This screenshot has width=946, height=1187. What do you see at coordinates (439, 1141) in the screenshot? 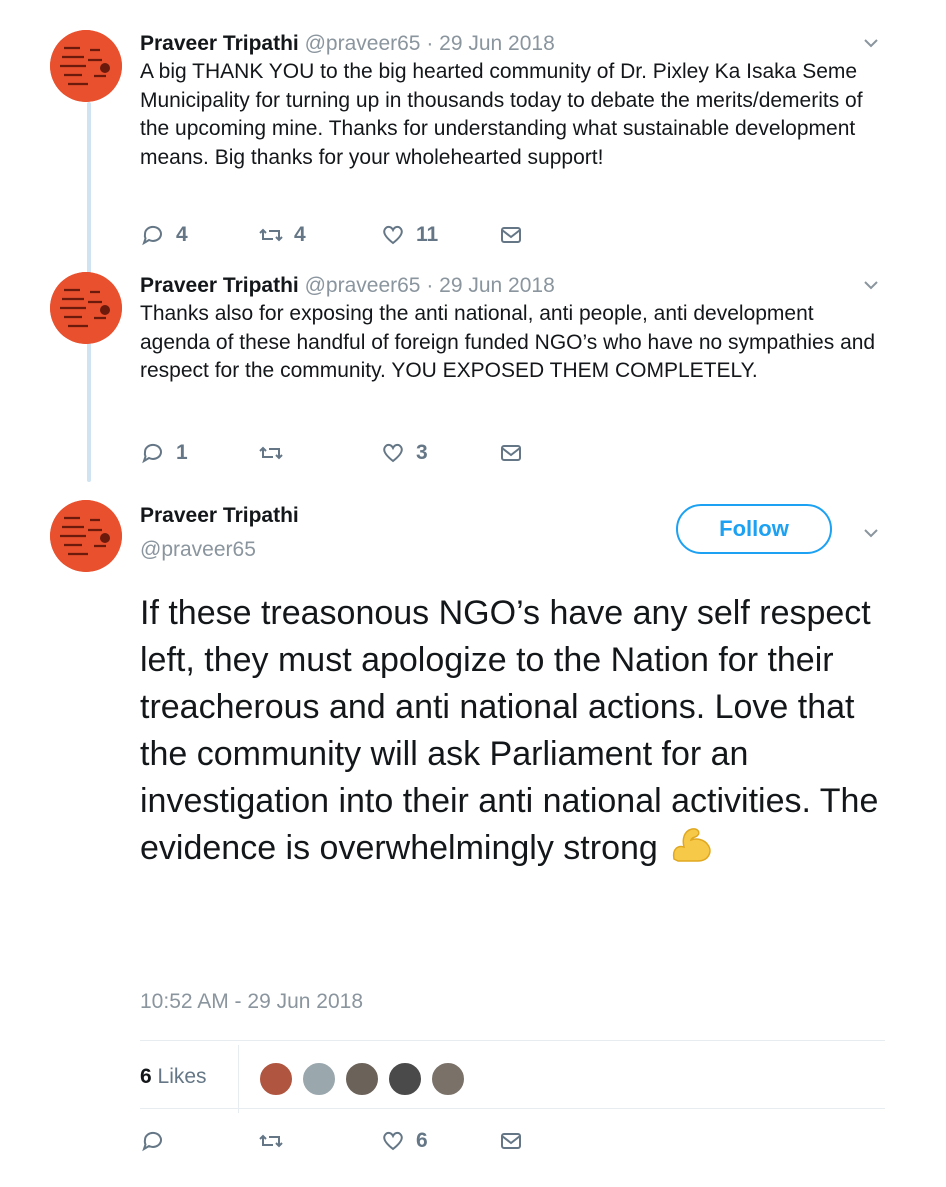
I see `like-button: 6` at bounding box center [439, 1141].